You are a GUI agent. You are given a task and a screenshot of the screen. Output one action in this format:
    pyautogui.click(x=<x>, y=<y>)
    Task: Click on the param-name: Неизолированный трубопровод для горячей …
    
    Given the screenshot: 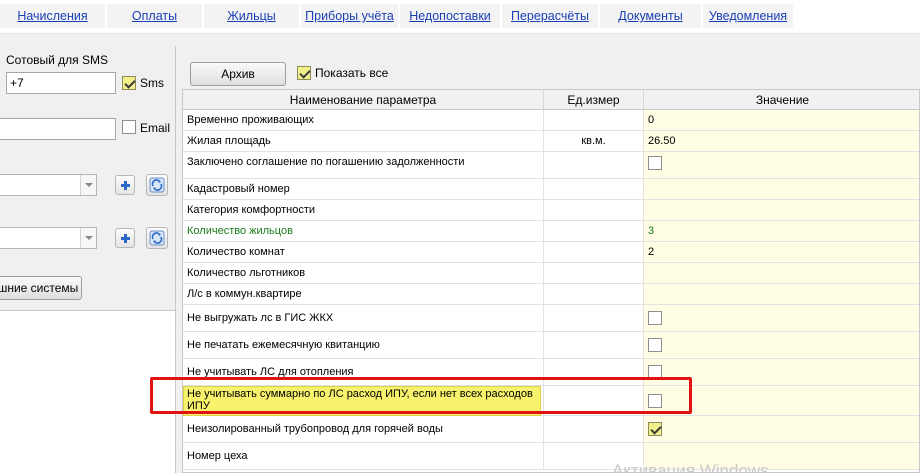 What is the action you would take?
    pyautogui.click(x=363, y=429)
    